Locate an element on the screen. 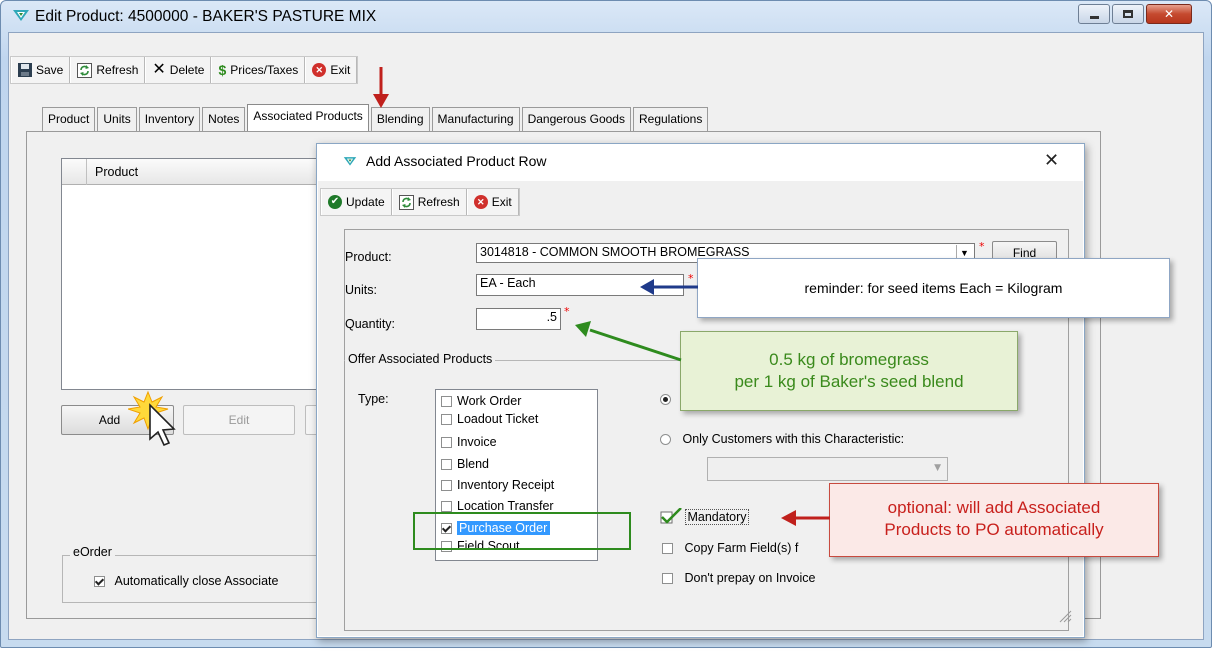  green-arrow-to-quantity is located at coordinates (628, 341).